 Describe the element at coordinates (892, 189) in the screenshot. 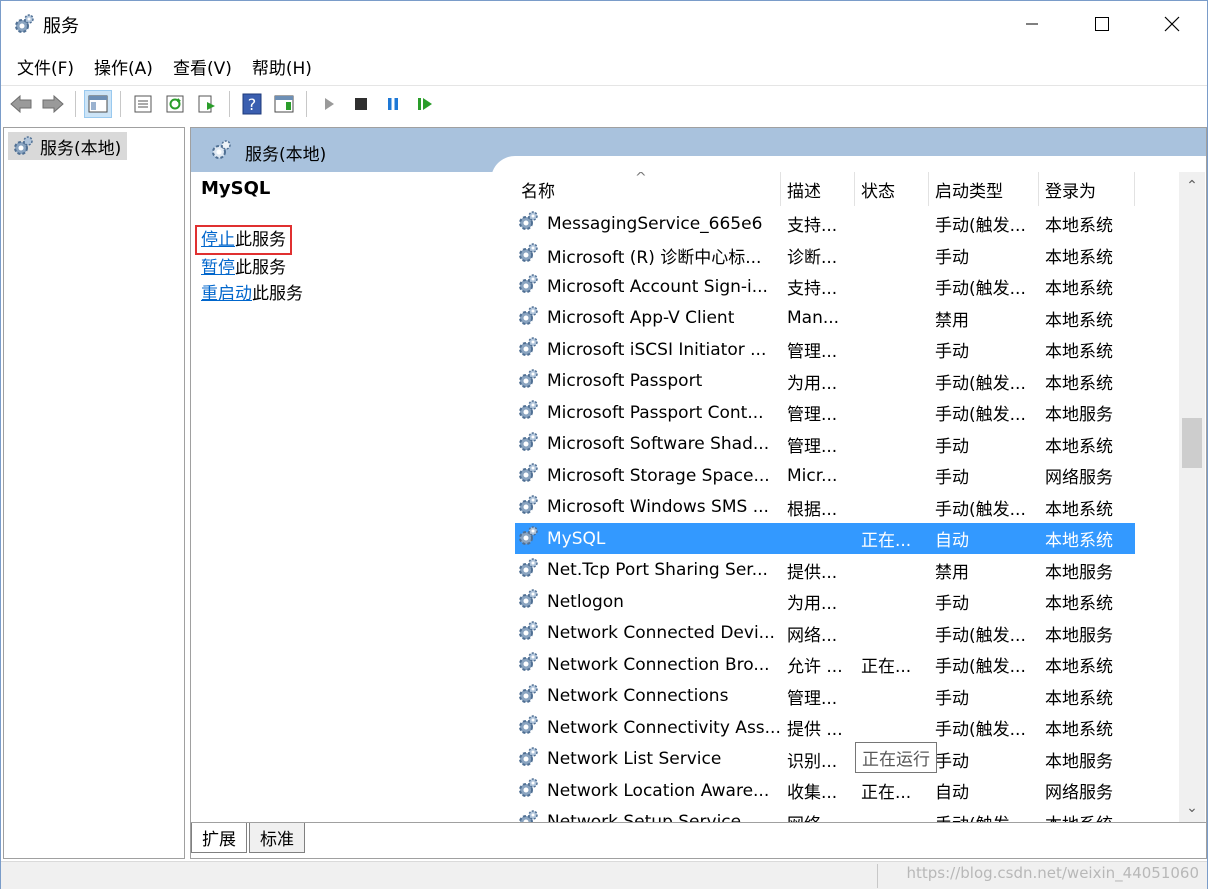

I see `column-header-status: 状态` at that location.